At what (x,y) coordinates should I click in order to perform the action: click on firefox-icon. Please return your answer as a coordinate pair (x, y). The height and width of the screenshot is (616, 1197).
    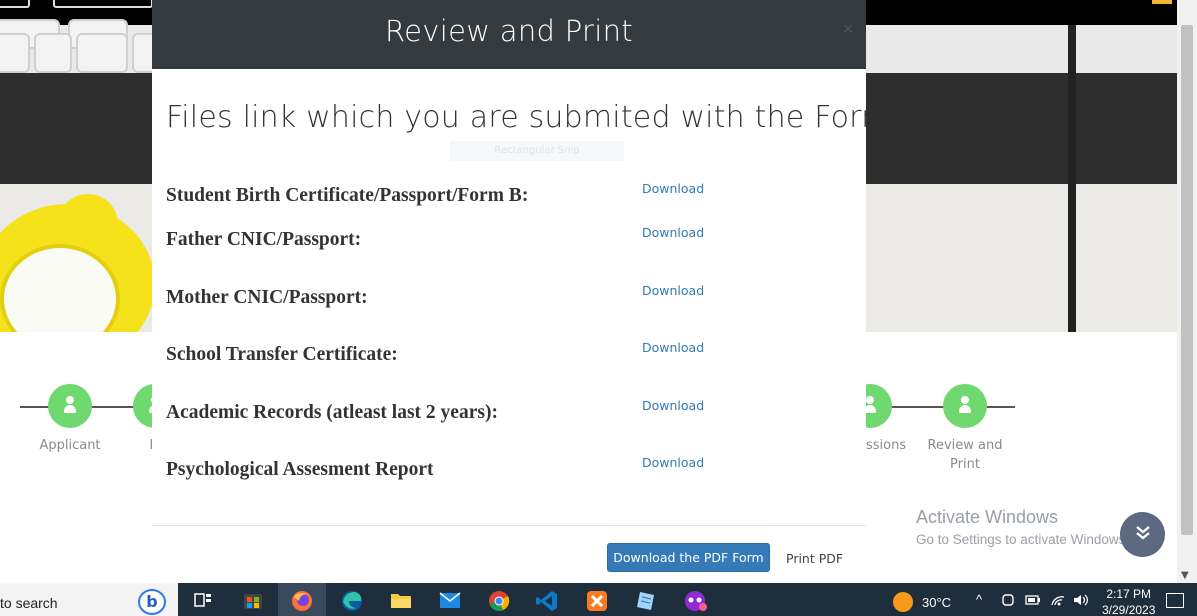
    Looking at the image, I should click on (302, 600).